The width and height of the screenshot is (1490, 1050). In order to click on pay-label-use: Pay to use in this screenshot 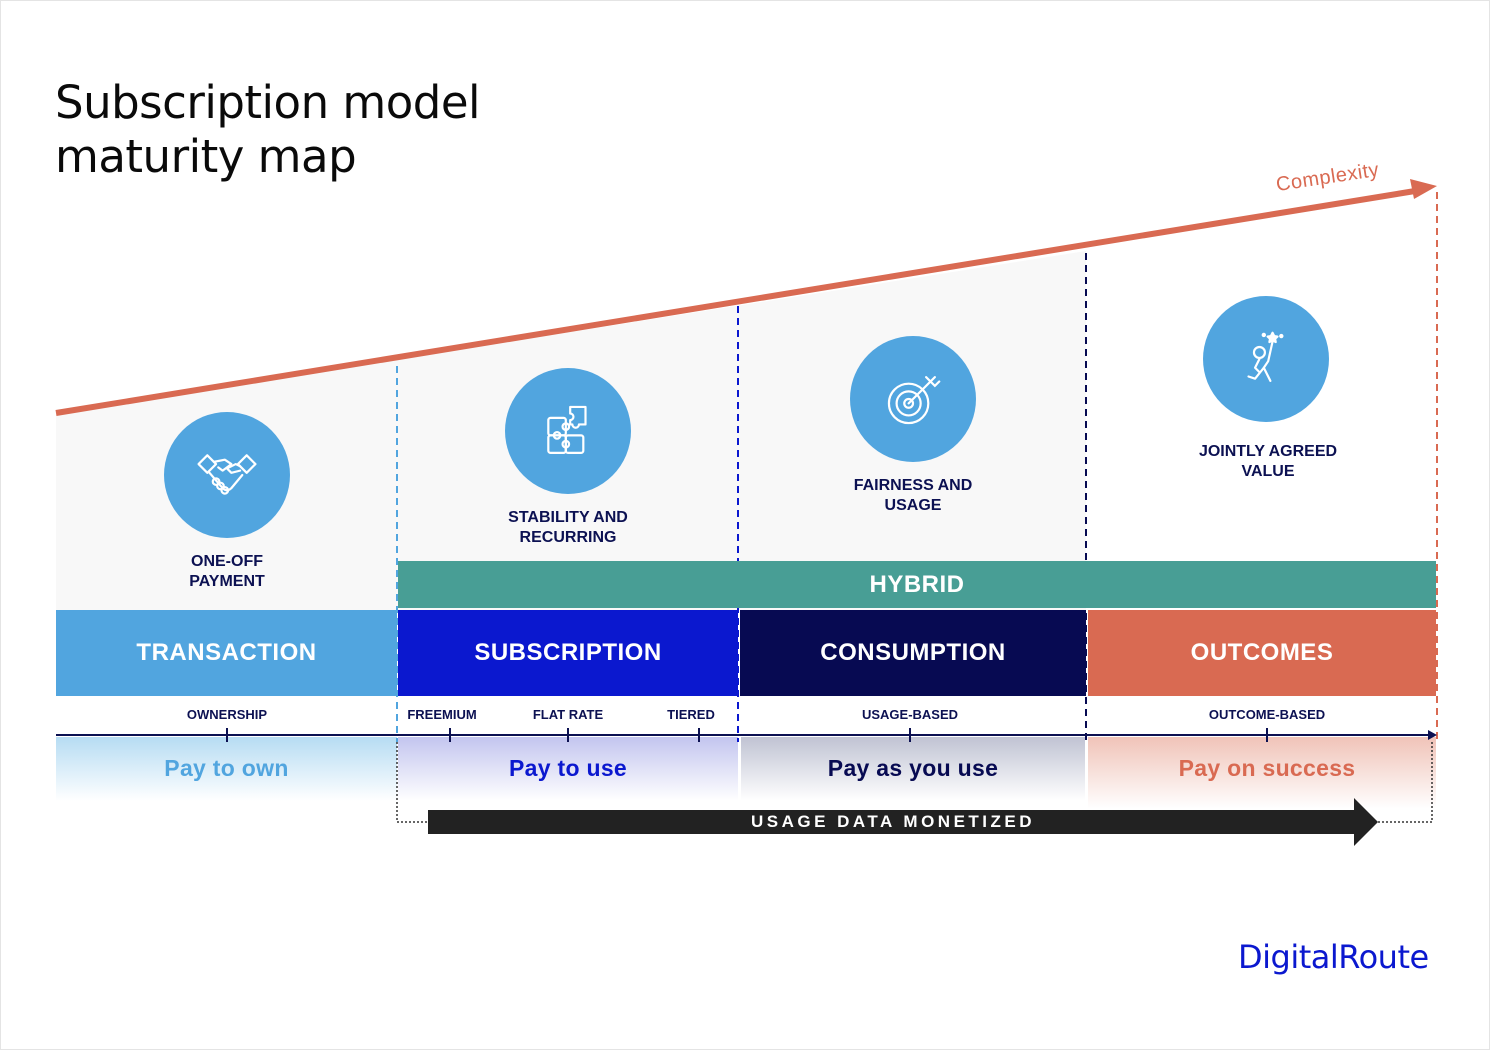, I will do `click(568, 767)`.